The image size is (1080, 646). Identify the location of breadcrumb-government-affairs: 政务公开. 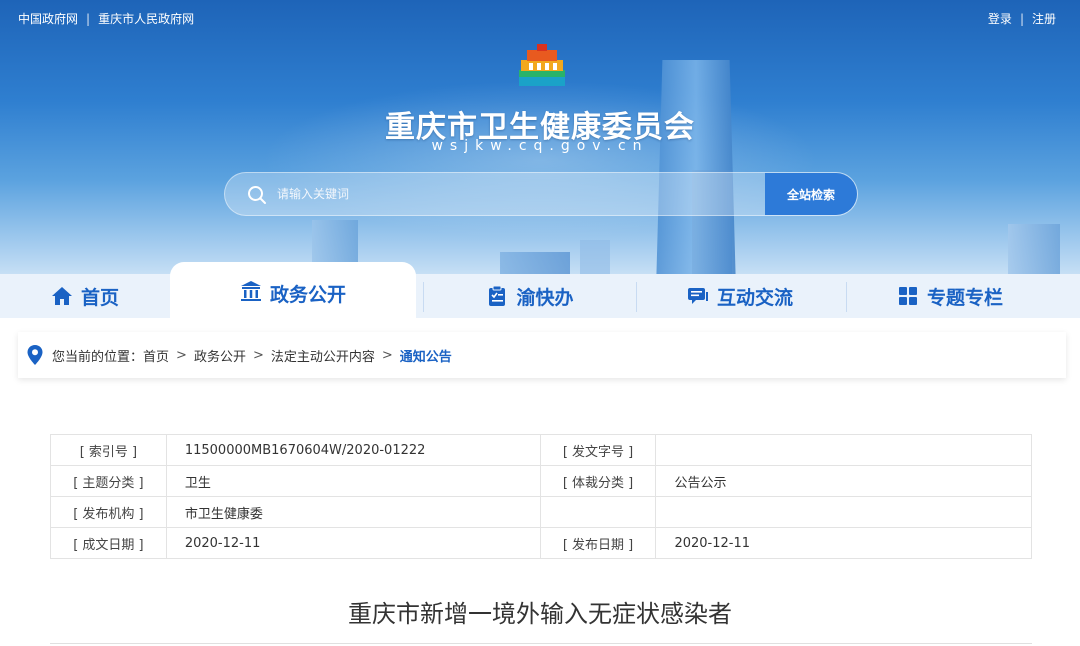
(220, 355).